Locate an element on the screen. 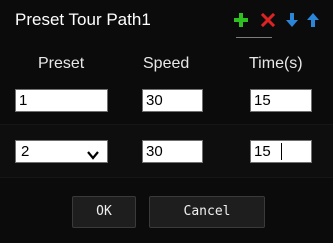 The image size is (333, 243). chevron-down-icon is located at coordinates (93, 156).